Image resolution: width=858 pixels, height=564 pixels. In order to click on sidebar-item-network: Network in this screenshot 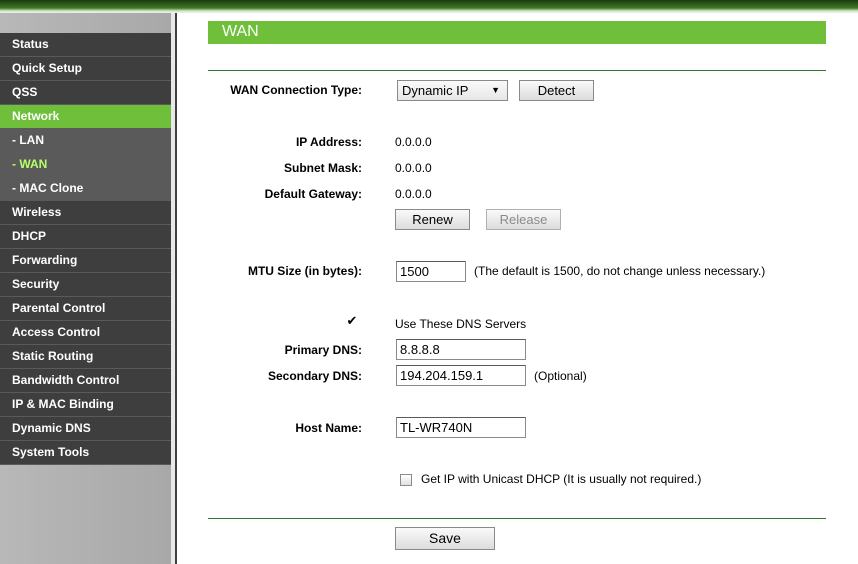, I will do `click(85, 117)`.